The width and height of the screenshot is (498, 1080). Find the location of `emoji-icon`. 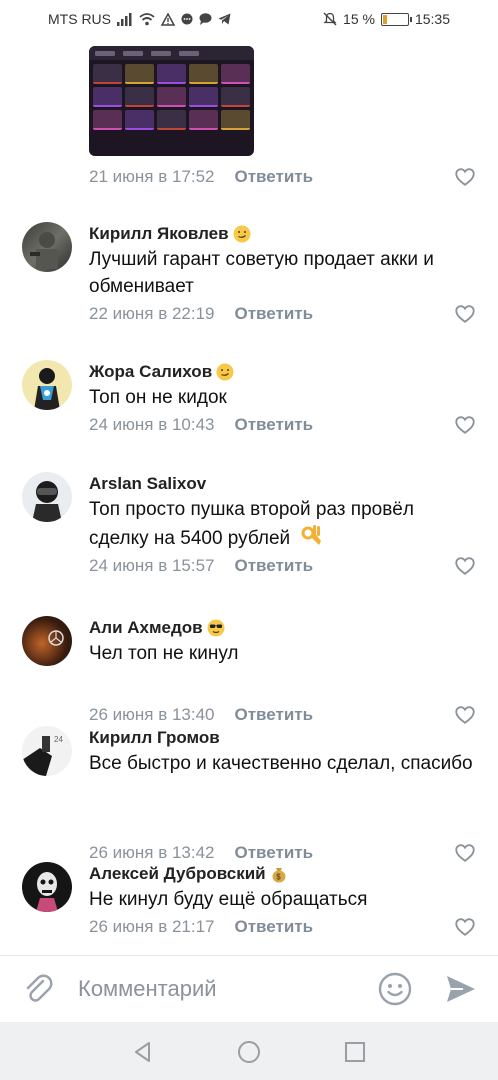

emoji-icon is located at coordinates (395, 989).